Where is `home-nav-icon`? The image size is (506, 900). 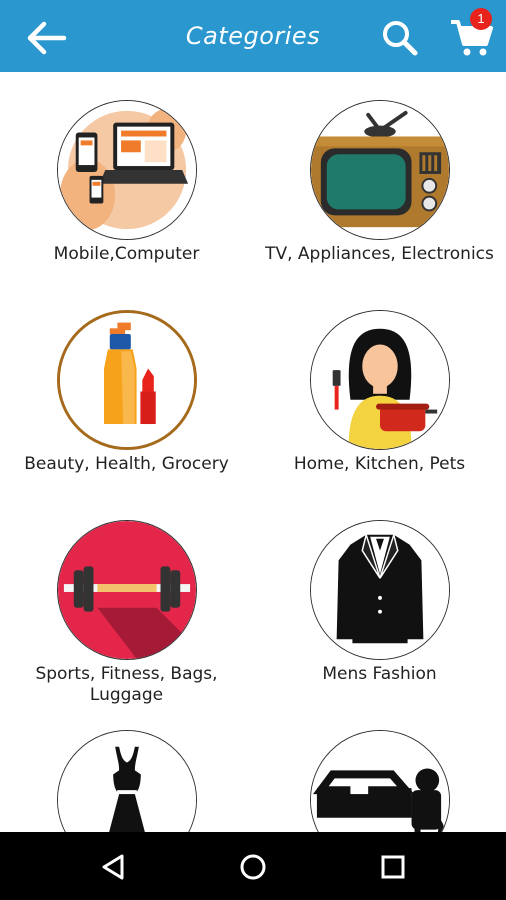 home-nav-icon is located at coordinates (253, 867).